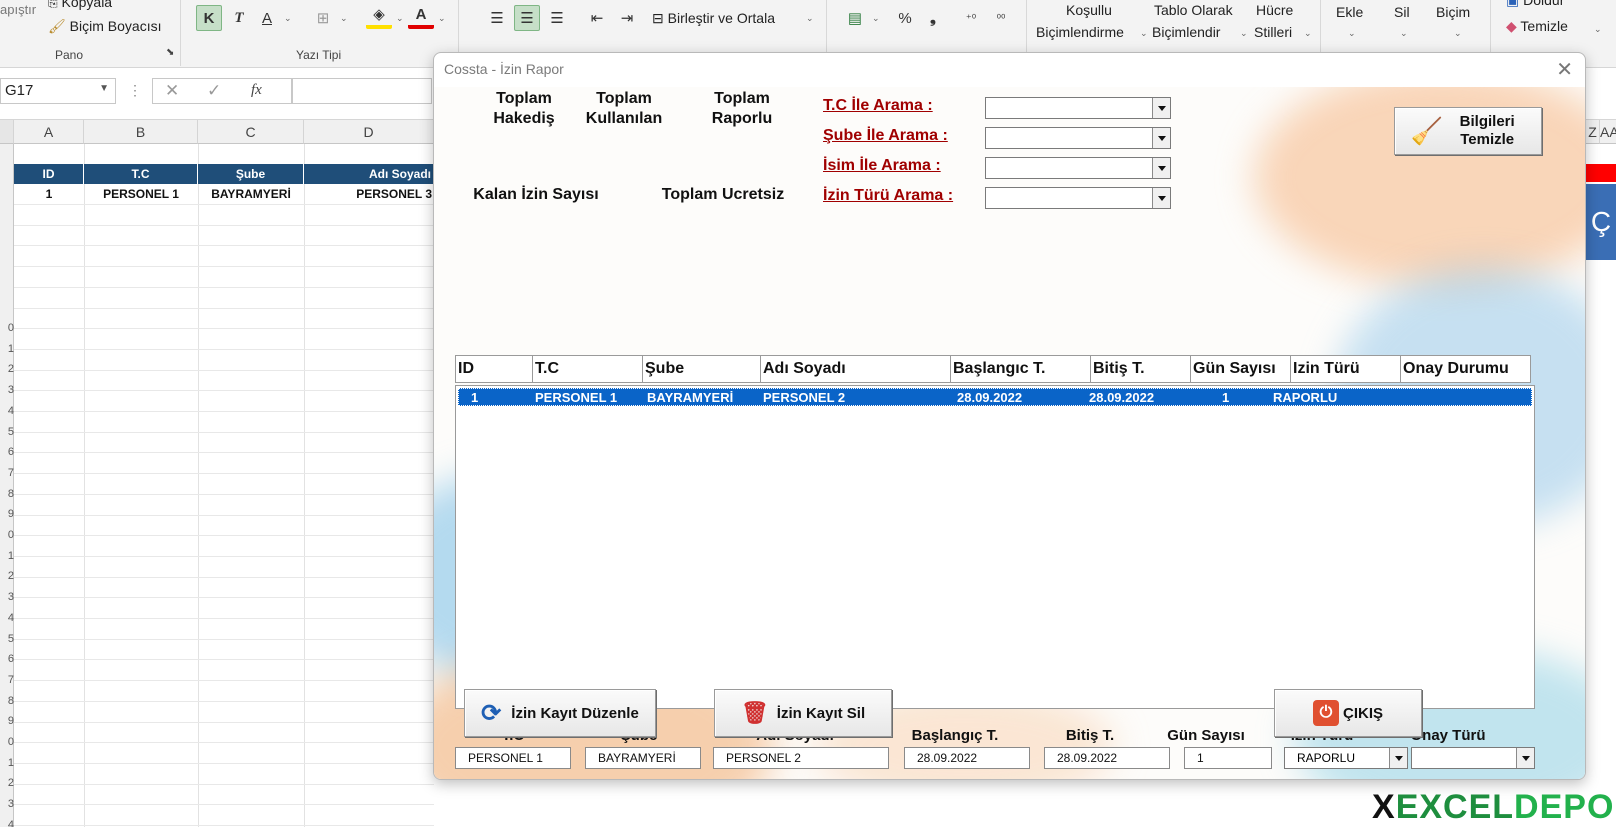 The image size is (1616, 827). Describe the element at coordinates (141, 132) in the screenshot. I see `column-header-b: B` at that location.